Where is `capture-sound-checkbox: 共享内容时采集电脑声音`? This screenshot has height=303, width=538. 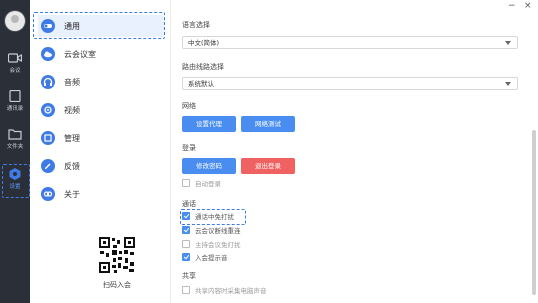
capture-sound-checkbox: 共享内容时采集电脑声音 is located at coordinates (224, 290).